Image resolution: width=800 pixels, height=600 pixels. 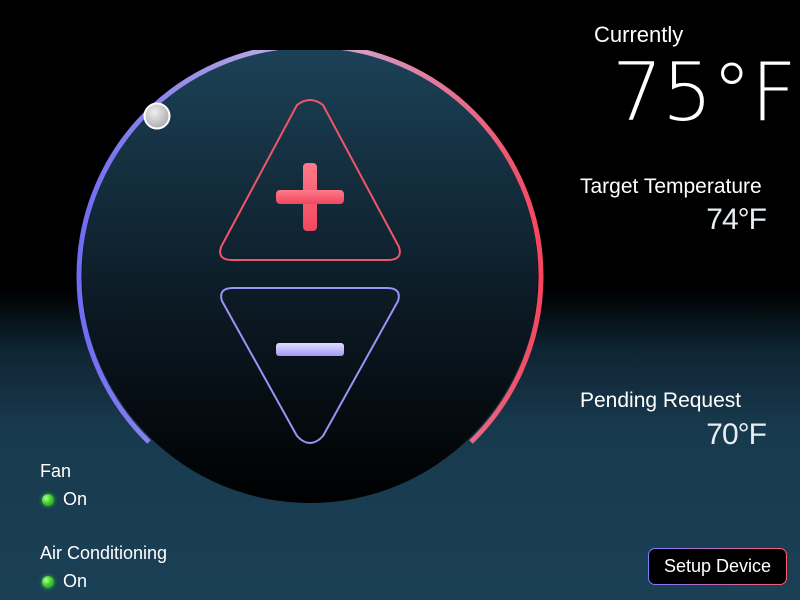 I want to click on setup-device-button: Setup Device, so click(x=717, y=566).